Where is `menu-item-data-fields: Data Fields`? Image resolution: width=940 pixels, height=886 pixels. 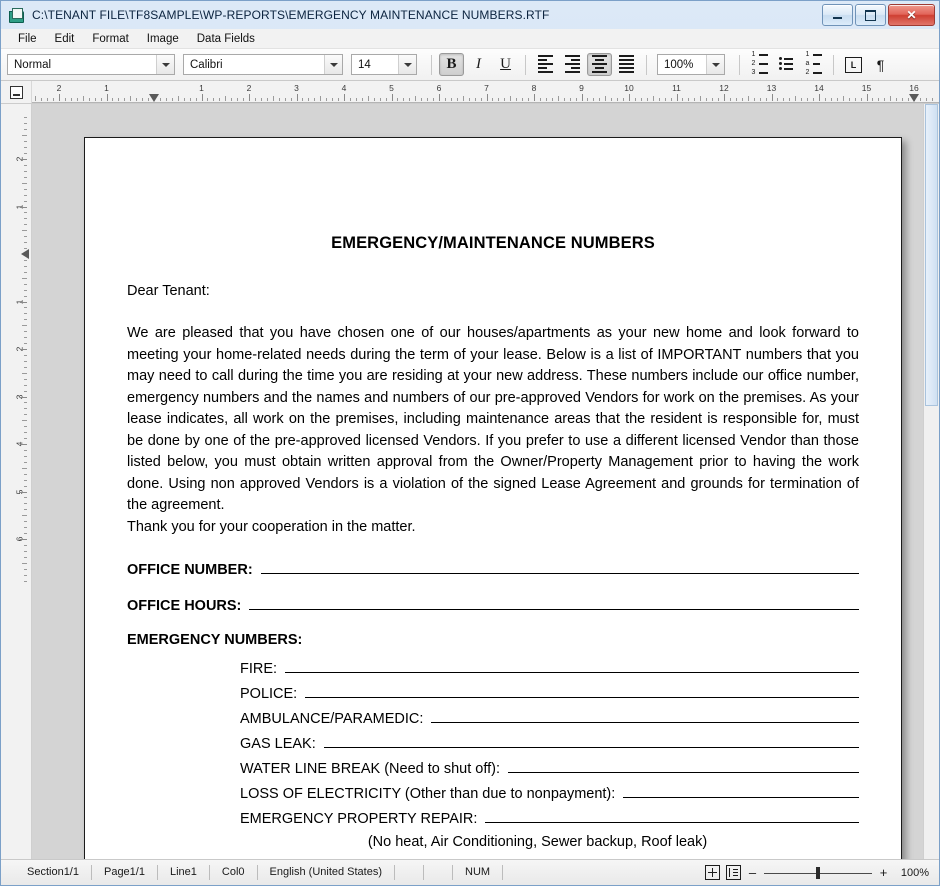
menu-item-data-fields: Data Fields is located at coordinates (226, 39).